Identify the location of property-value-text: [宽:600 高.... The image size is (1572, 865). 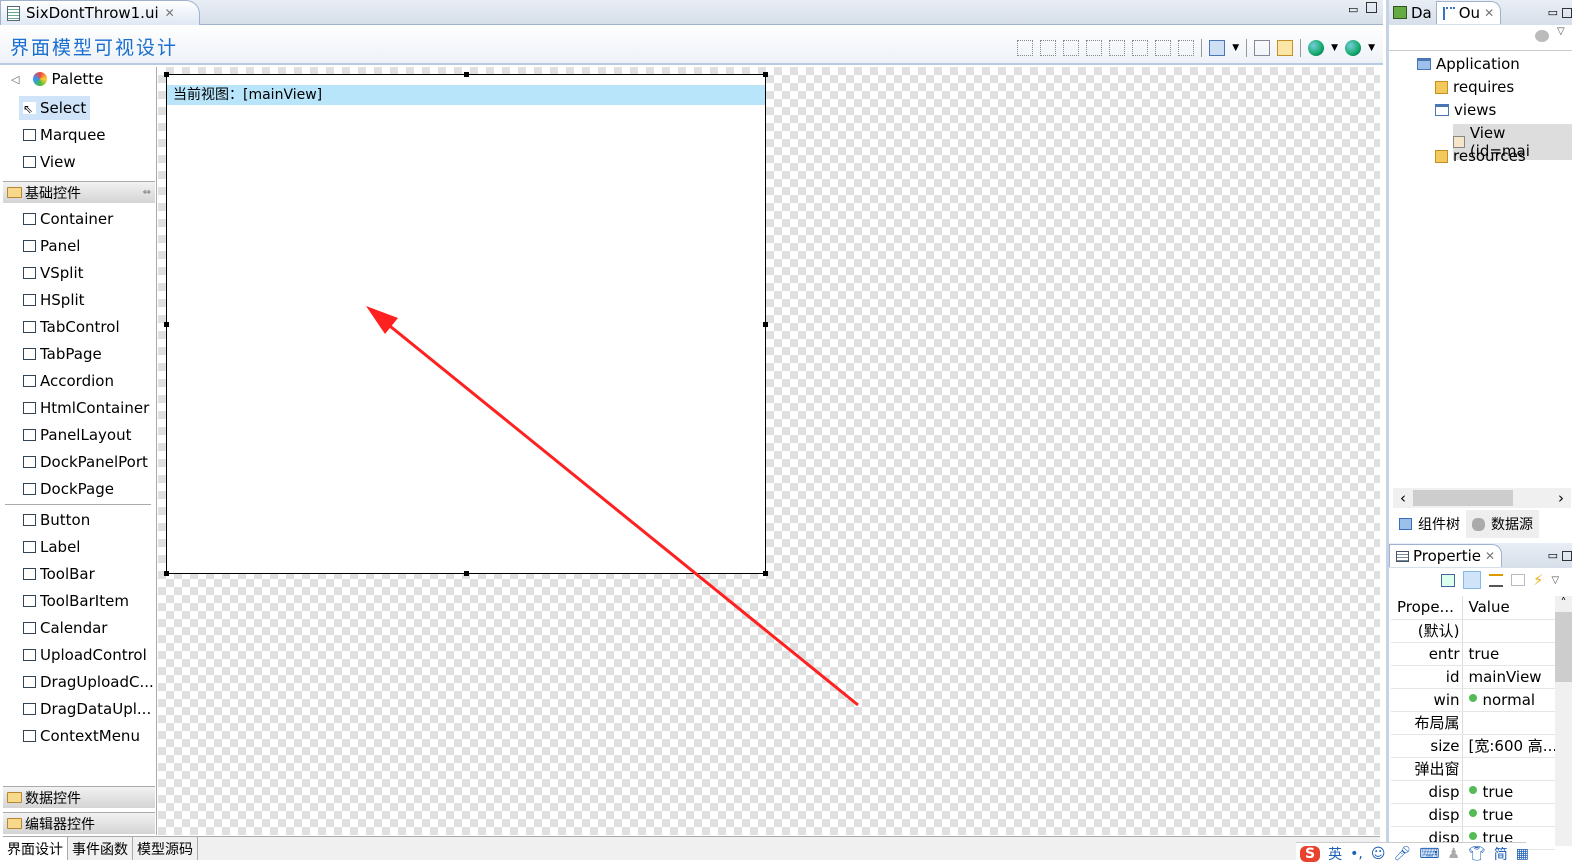
(1512, 746).